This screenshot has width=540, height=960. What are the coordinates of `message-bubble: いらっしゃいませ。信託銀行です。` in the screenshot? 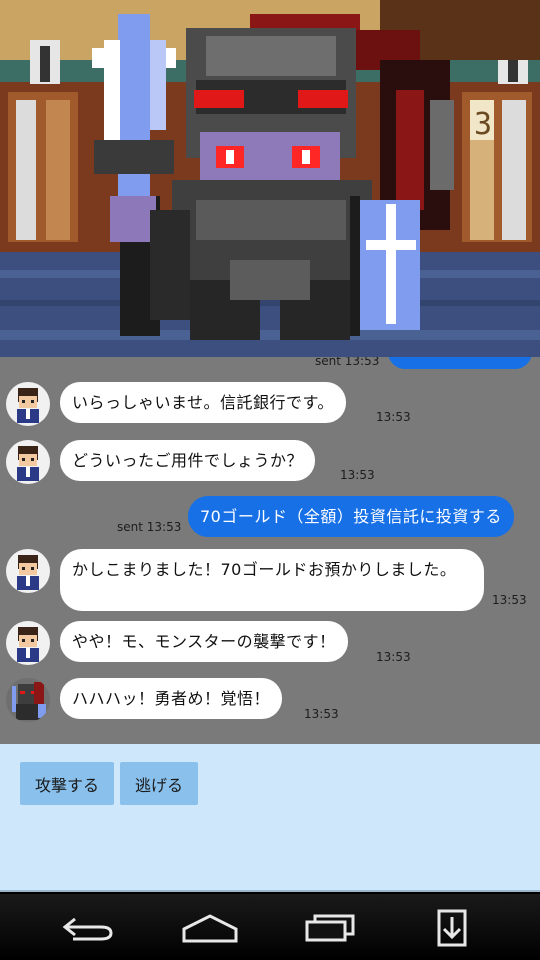 It's located at (203, 402).